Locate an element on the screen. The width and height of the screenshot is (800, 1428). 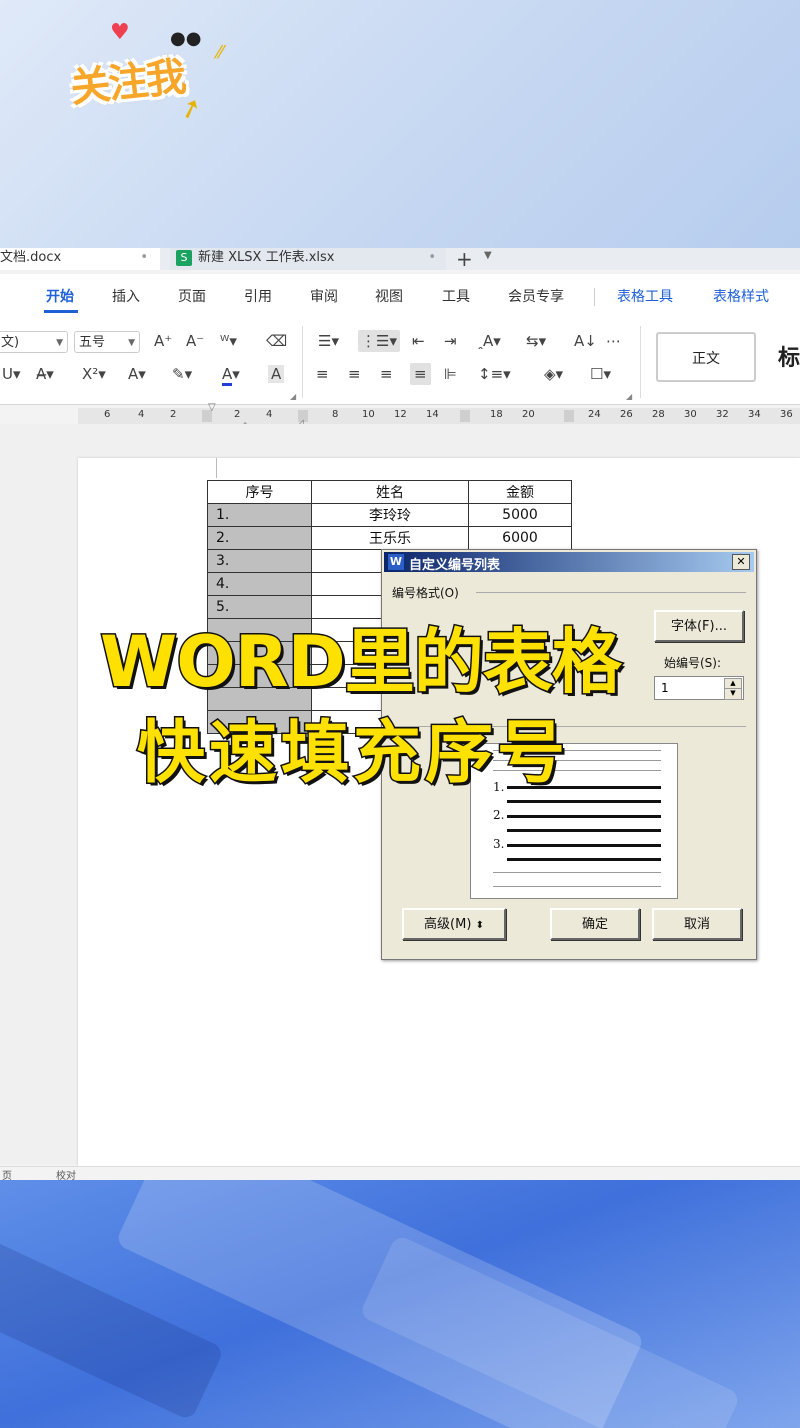
increase-indent-icon: ⇥ is located at coordinates (450, 341).